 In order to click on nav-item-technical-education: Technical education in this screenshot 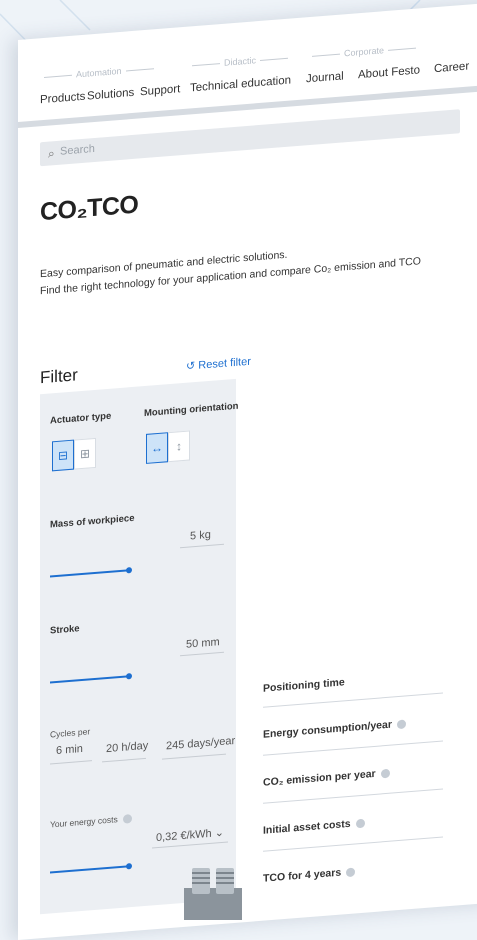, I will do `click(240, 85)`.